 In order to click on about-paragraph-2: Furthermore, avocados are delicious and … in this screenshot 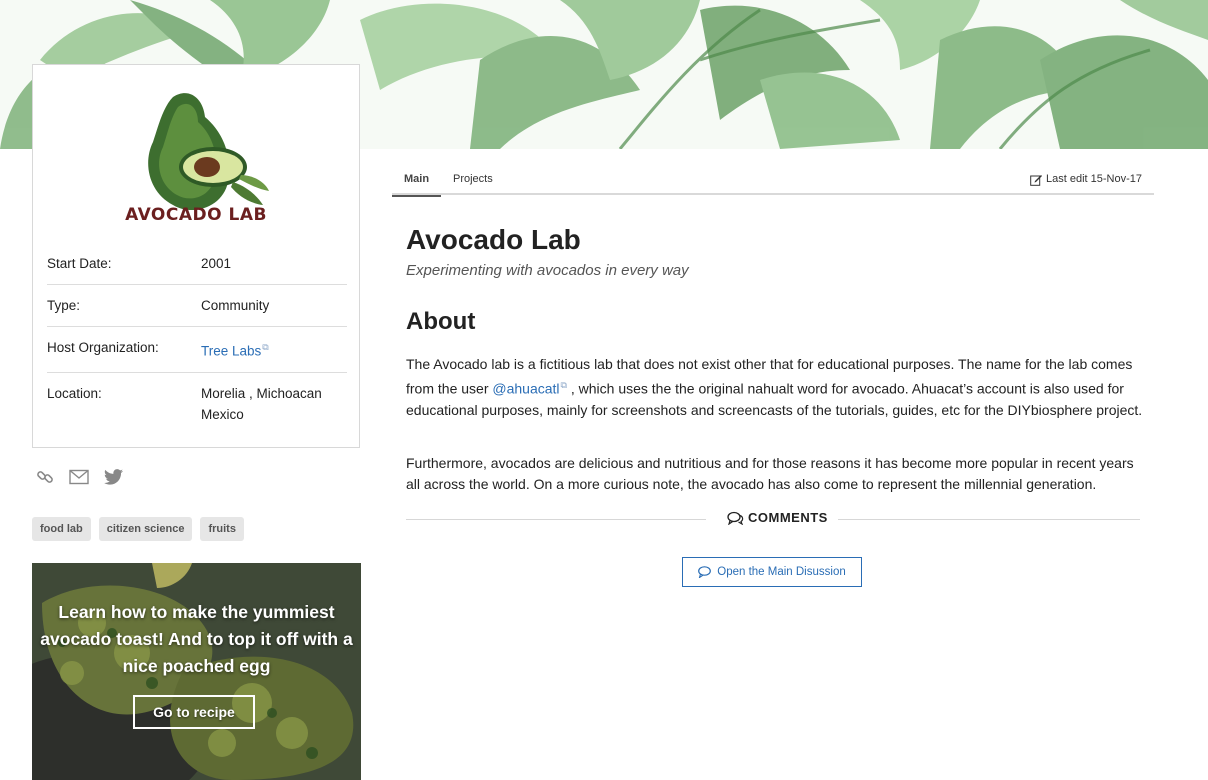, I will do `click(770, 473)`.